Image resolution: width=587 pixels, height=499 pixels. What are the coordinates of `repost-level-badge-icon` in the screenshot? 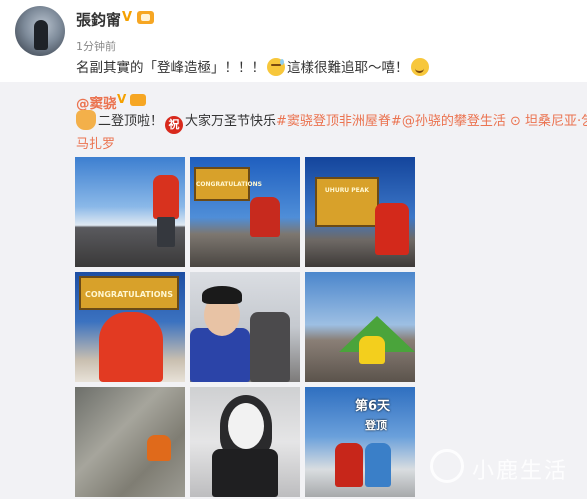 It's located at (138, 100).